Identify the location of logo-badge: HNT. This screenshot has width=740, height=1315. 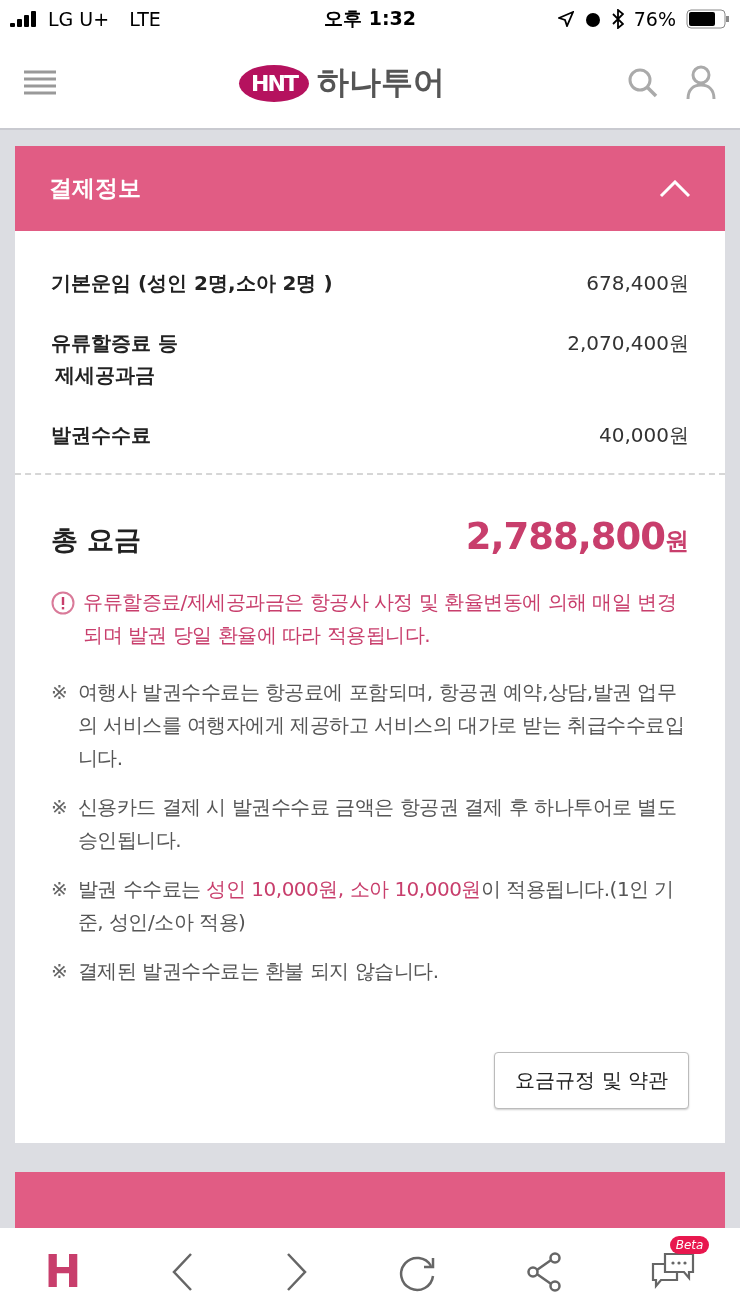
(274, 83).